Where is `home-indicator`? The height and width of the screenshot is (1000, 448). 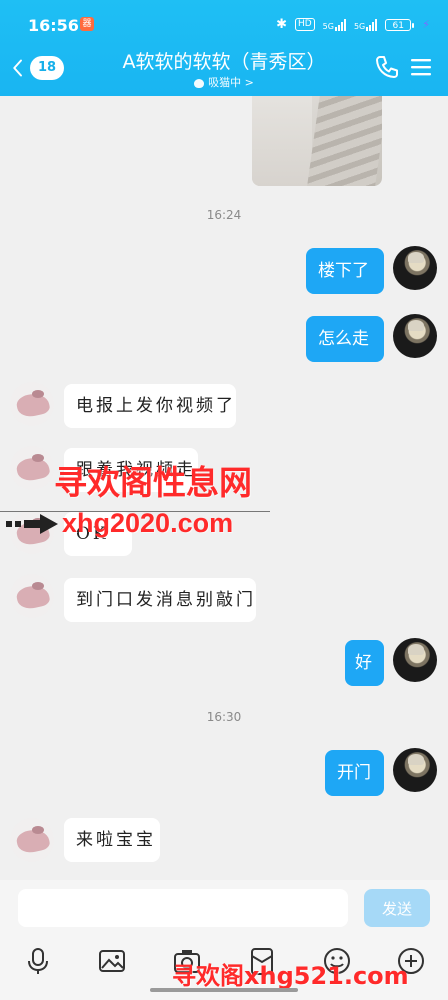 home-indicator is located at coordinates (224, 990).